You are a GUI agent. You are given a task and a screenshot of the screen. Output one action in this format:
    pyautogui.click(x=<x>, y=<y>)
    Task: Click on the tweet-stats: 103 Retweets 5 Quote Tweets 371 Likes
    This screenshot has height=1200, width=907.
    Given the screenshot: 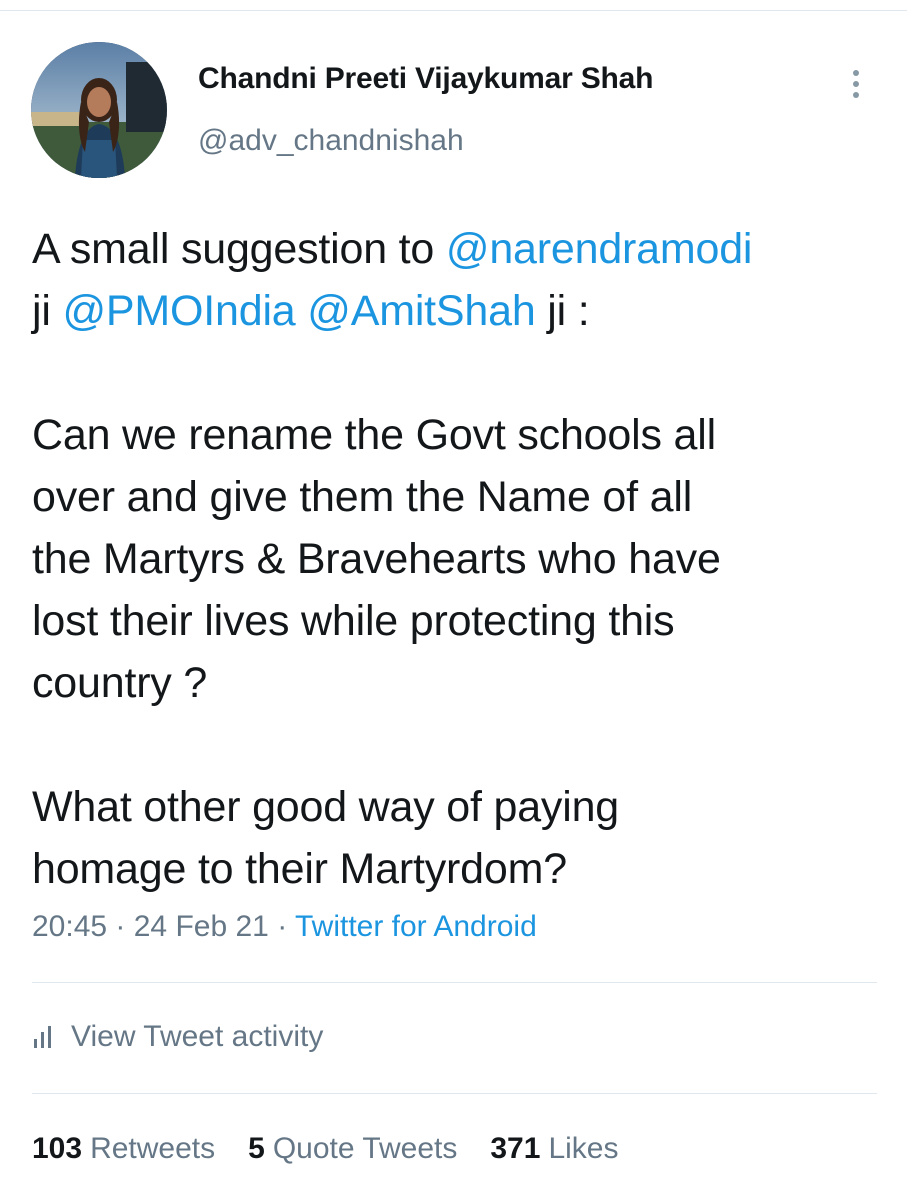 What is the action you would take?
    pyautogui.click(x=325, y=1149)
    